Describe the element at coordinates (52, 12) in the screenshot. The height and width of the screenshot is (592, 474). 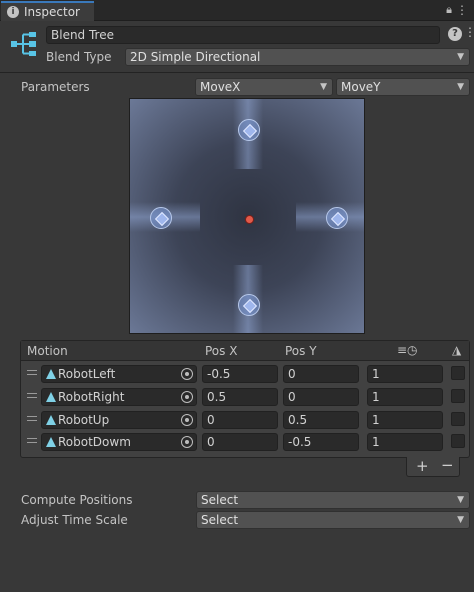
I see `tab-label: Inspector` at that location.